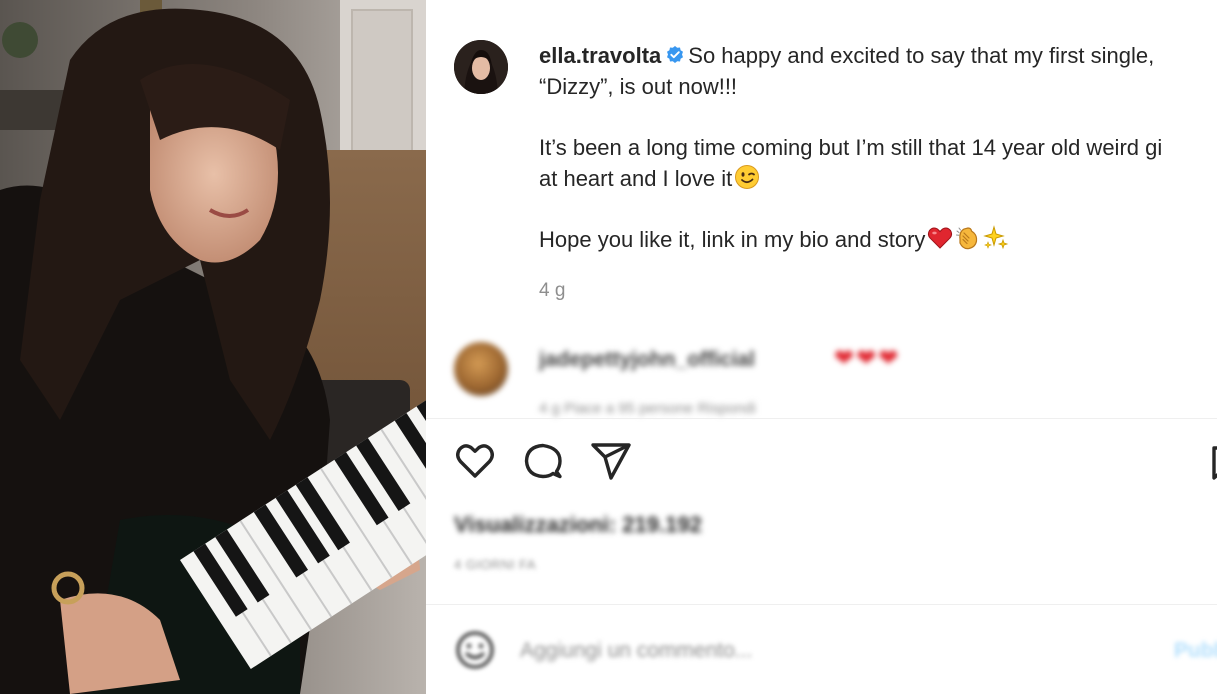 The image size is (1217, 694). What do you see at coordinates (475, 650) in the screenshot?
I see `smiley-icon` at bounding box center [475, 650].